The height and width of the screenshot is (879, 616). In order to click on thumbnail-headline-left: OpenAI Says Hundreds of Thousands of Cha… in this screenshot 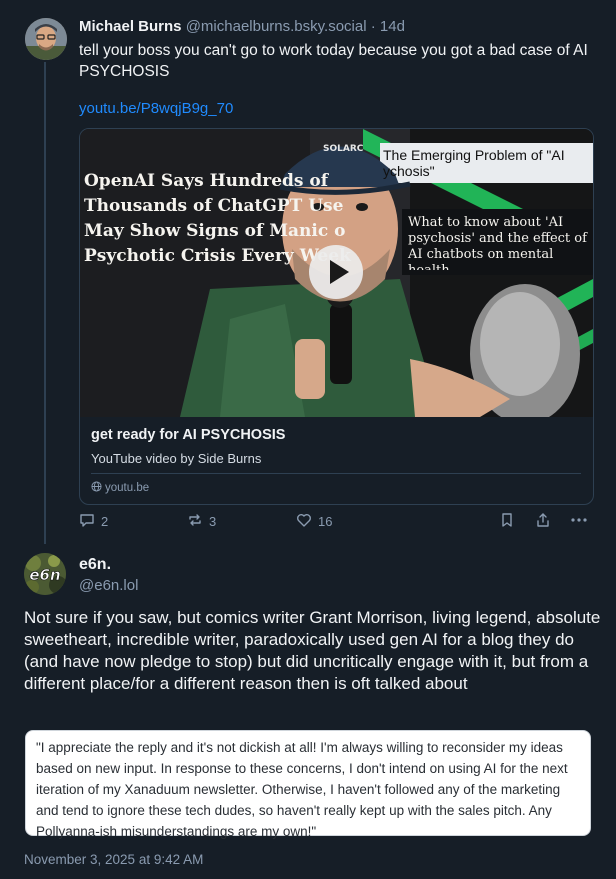, I will do `click(217, 218)`.